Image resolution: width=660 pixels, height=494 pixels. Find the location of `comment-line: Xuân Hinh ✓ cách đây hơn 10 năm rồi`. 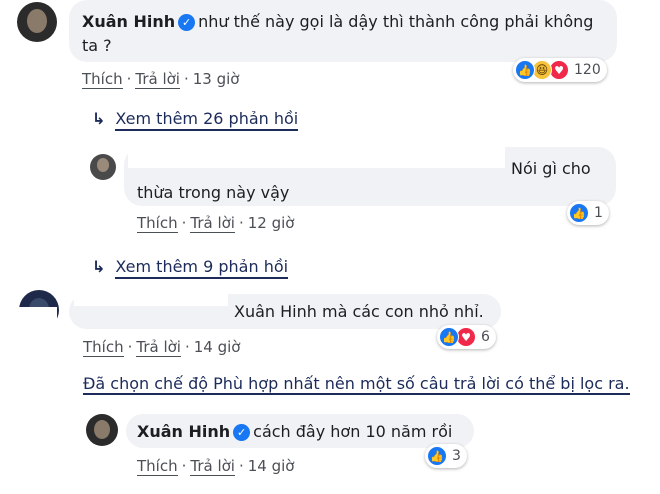

comment-line: Xuân Hinh ✓ cách đây hơn 10 năm rồi is located at coordinates (294, 431).